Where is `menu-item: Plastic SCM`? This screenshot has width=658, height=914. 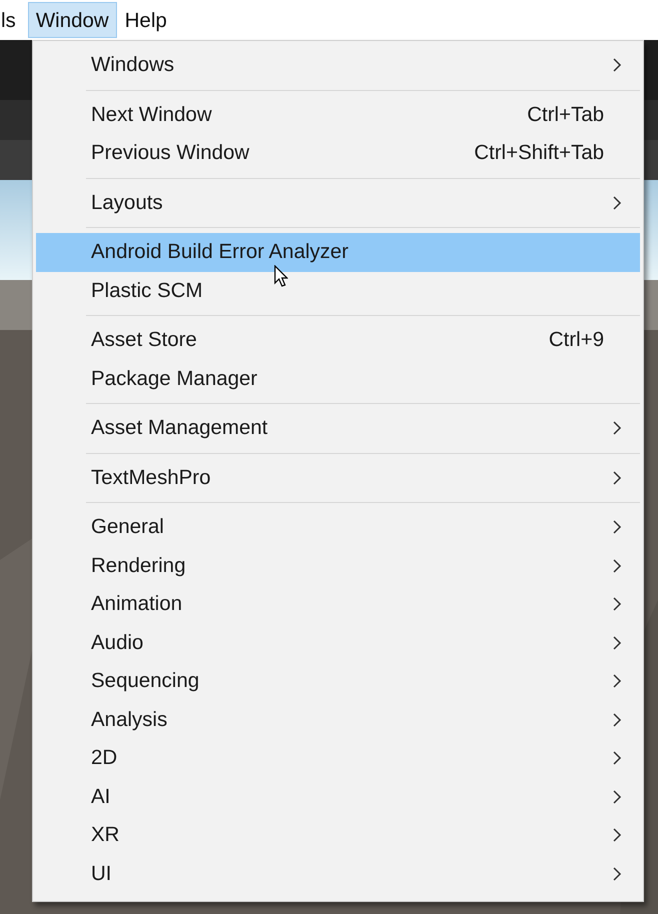
menu-item: Plastic SCM is located at coordinates (338, 291).